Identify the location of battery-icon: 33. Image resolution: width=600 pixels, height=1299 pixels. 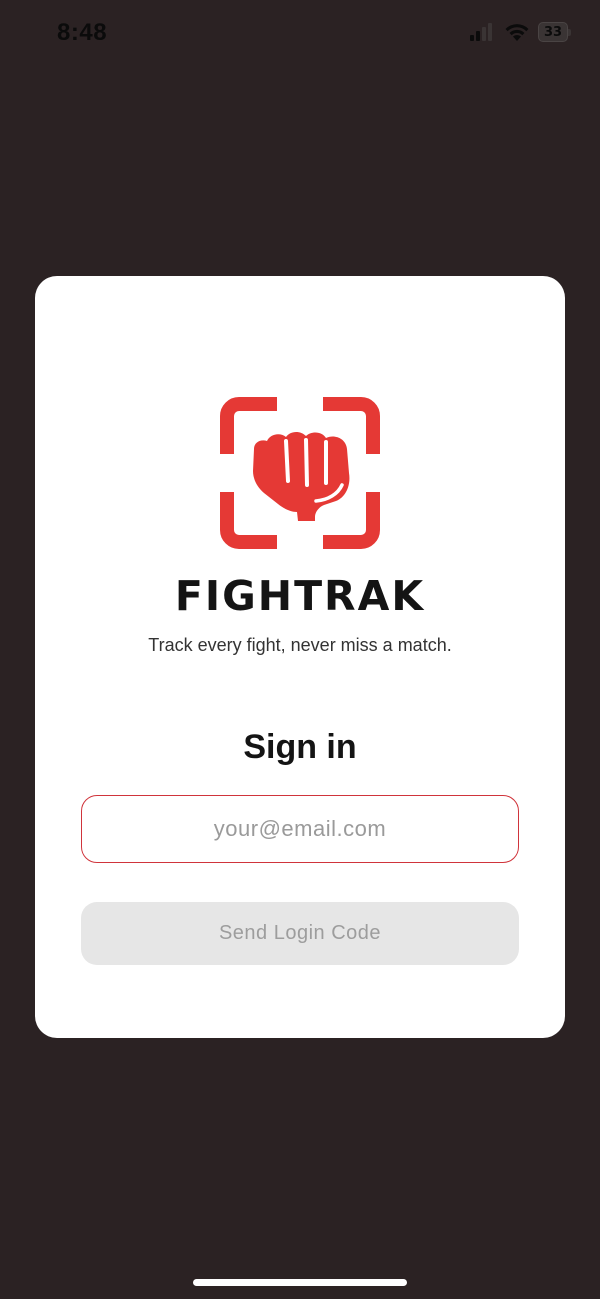
(554, 32).